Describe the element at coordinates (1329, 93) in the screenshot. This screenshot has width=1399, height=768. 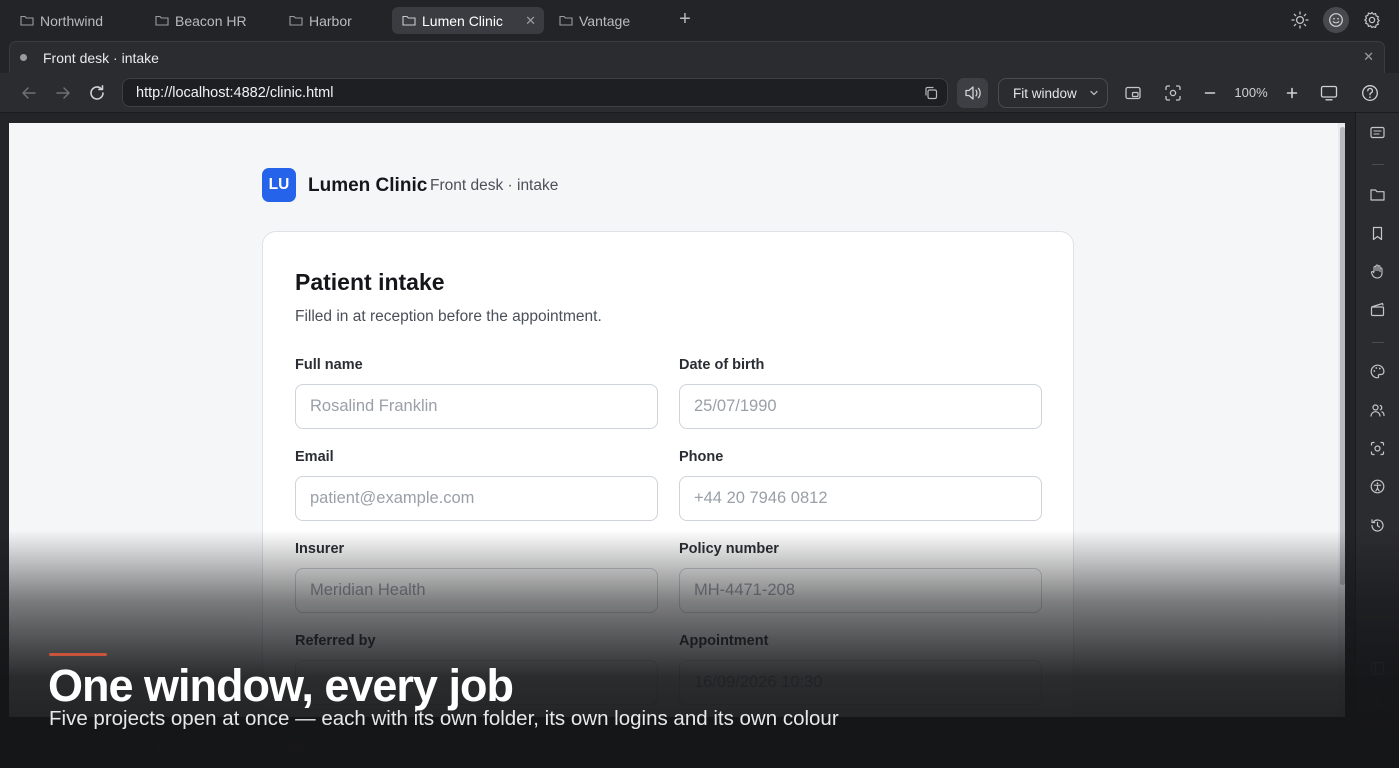
I see `device-preview-icon` at that location.